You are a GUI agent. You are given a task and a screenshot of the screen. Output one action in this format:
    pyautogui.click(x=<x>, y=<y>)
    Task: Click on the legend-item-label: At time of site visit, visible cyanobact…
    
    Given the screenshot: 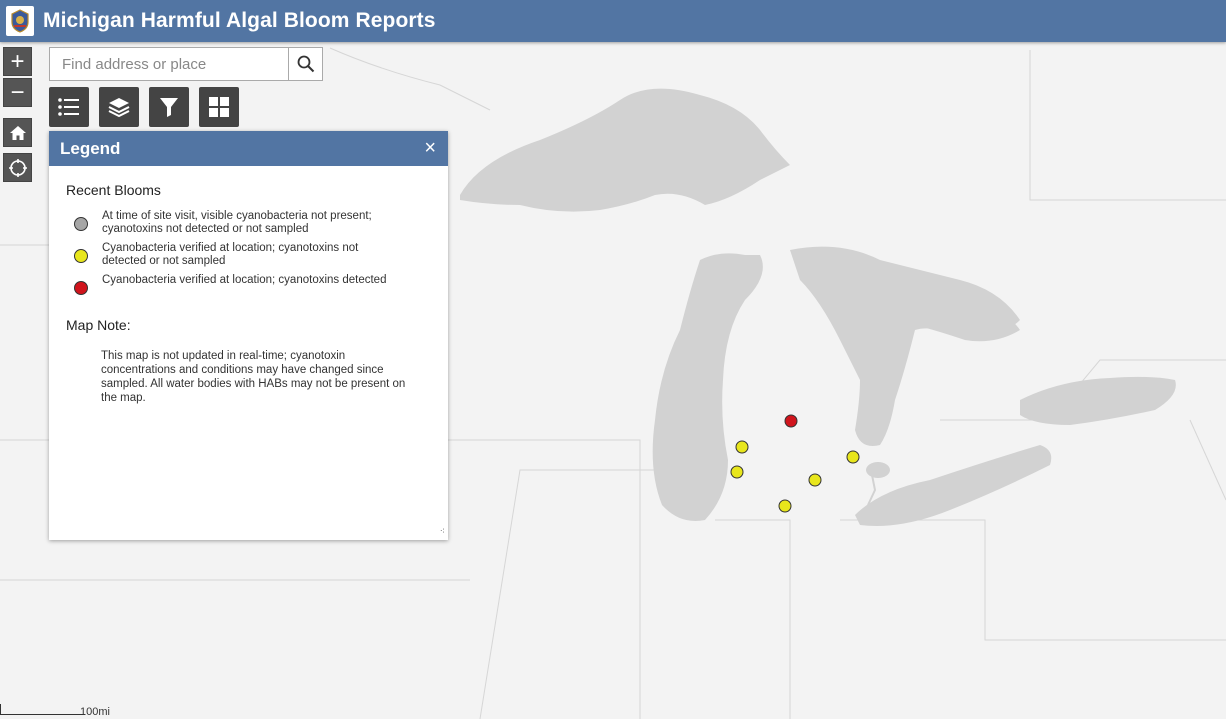 What is the action you would take?
    pyautogui.click(x=237, y=222)
    